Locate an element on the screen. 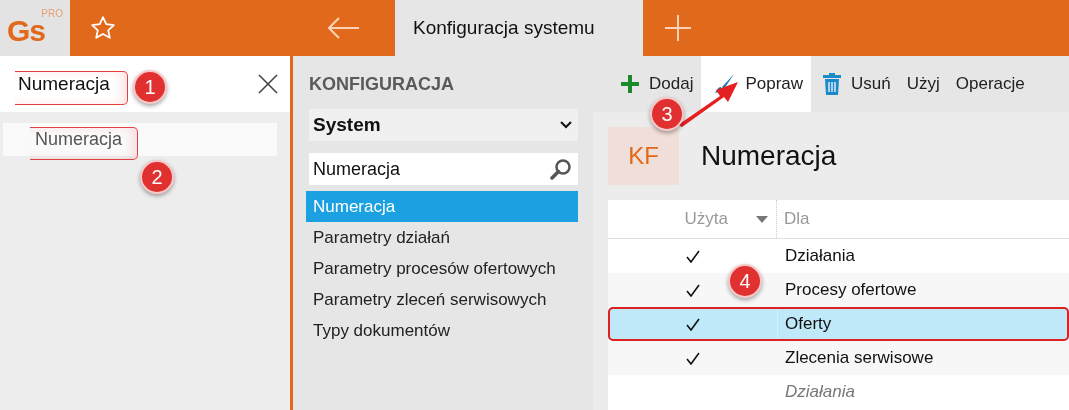 The image size is (1069, 410). toolbar-button: Usuń is located at coordinates (857, 84).